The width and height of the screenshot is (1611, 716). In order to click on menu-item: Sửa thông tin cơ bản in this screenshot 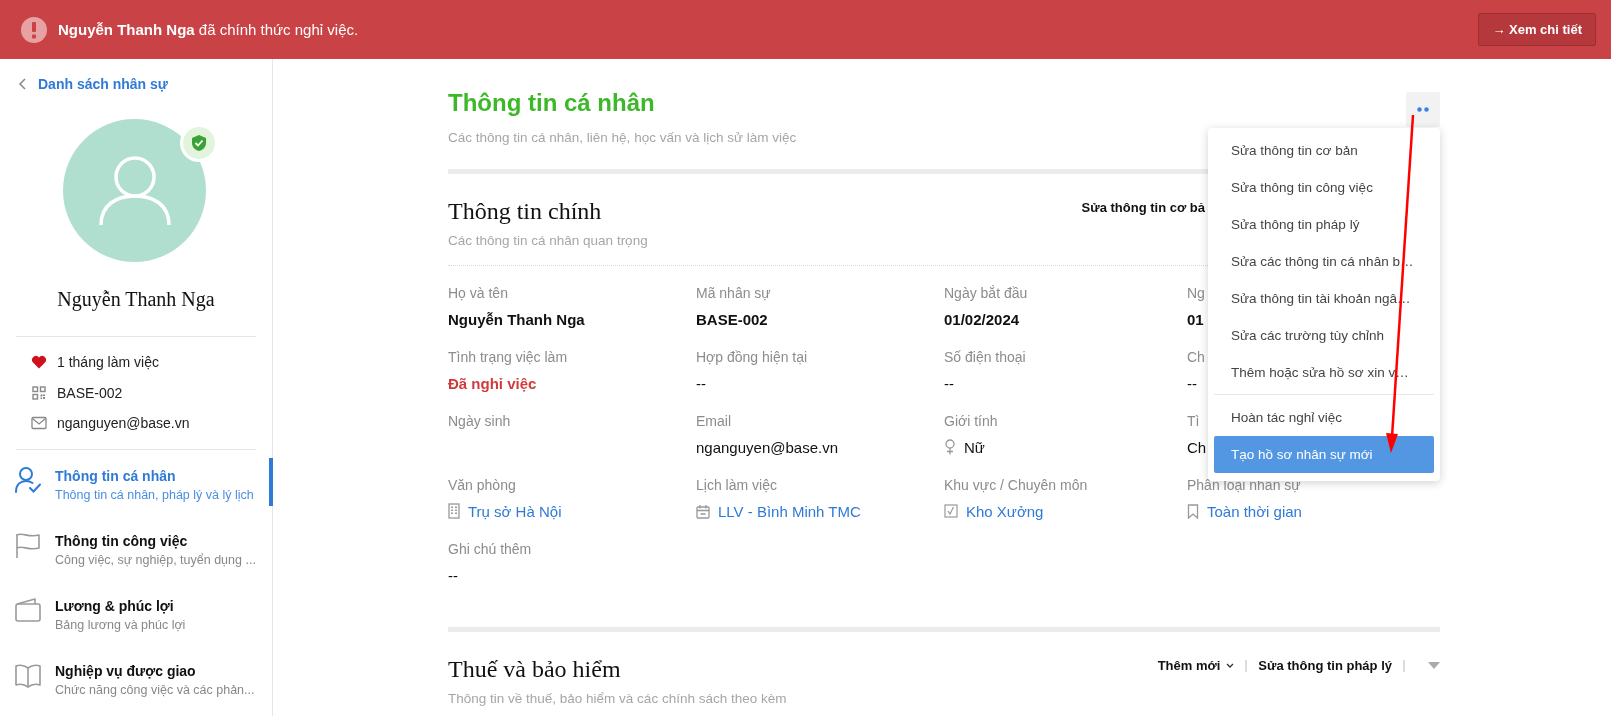, I will do `click(1324, 150)`.